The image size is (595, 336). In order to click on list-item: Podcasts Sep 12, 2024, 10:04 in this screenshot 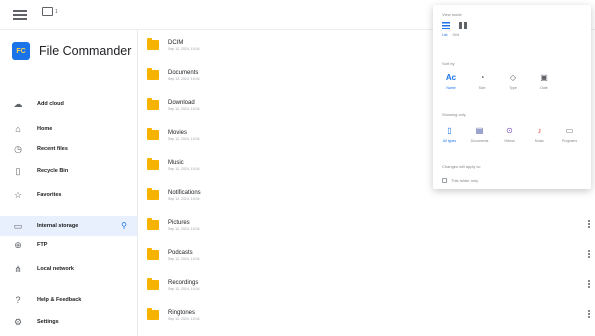, I will do `click(366, 255)`.